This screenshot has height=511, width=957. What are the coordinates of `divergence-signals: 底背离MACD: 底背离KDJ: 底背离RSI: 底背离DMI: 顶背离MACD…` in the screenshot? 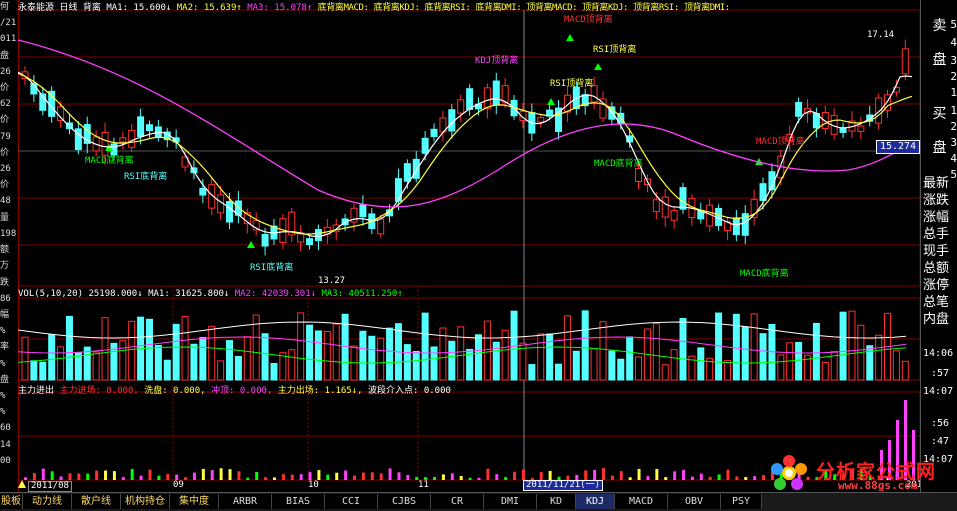 It's located at (524, 8).